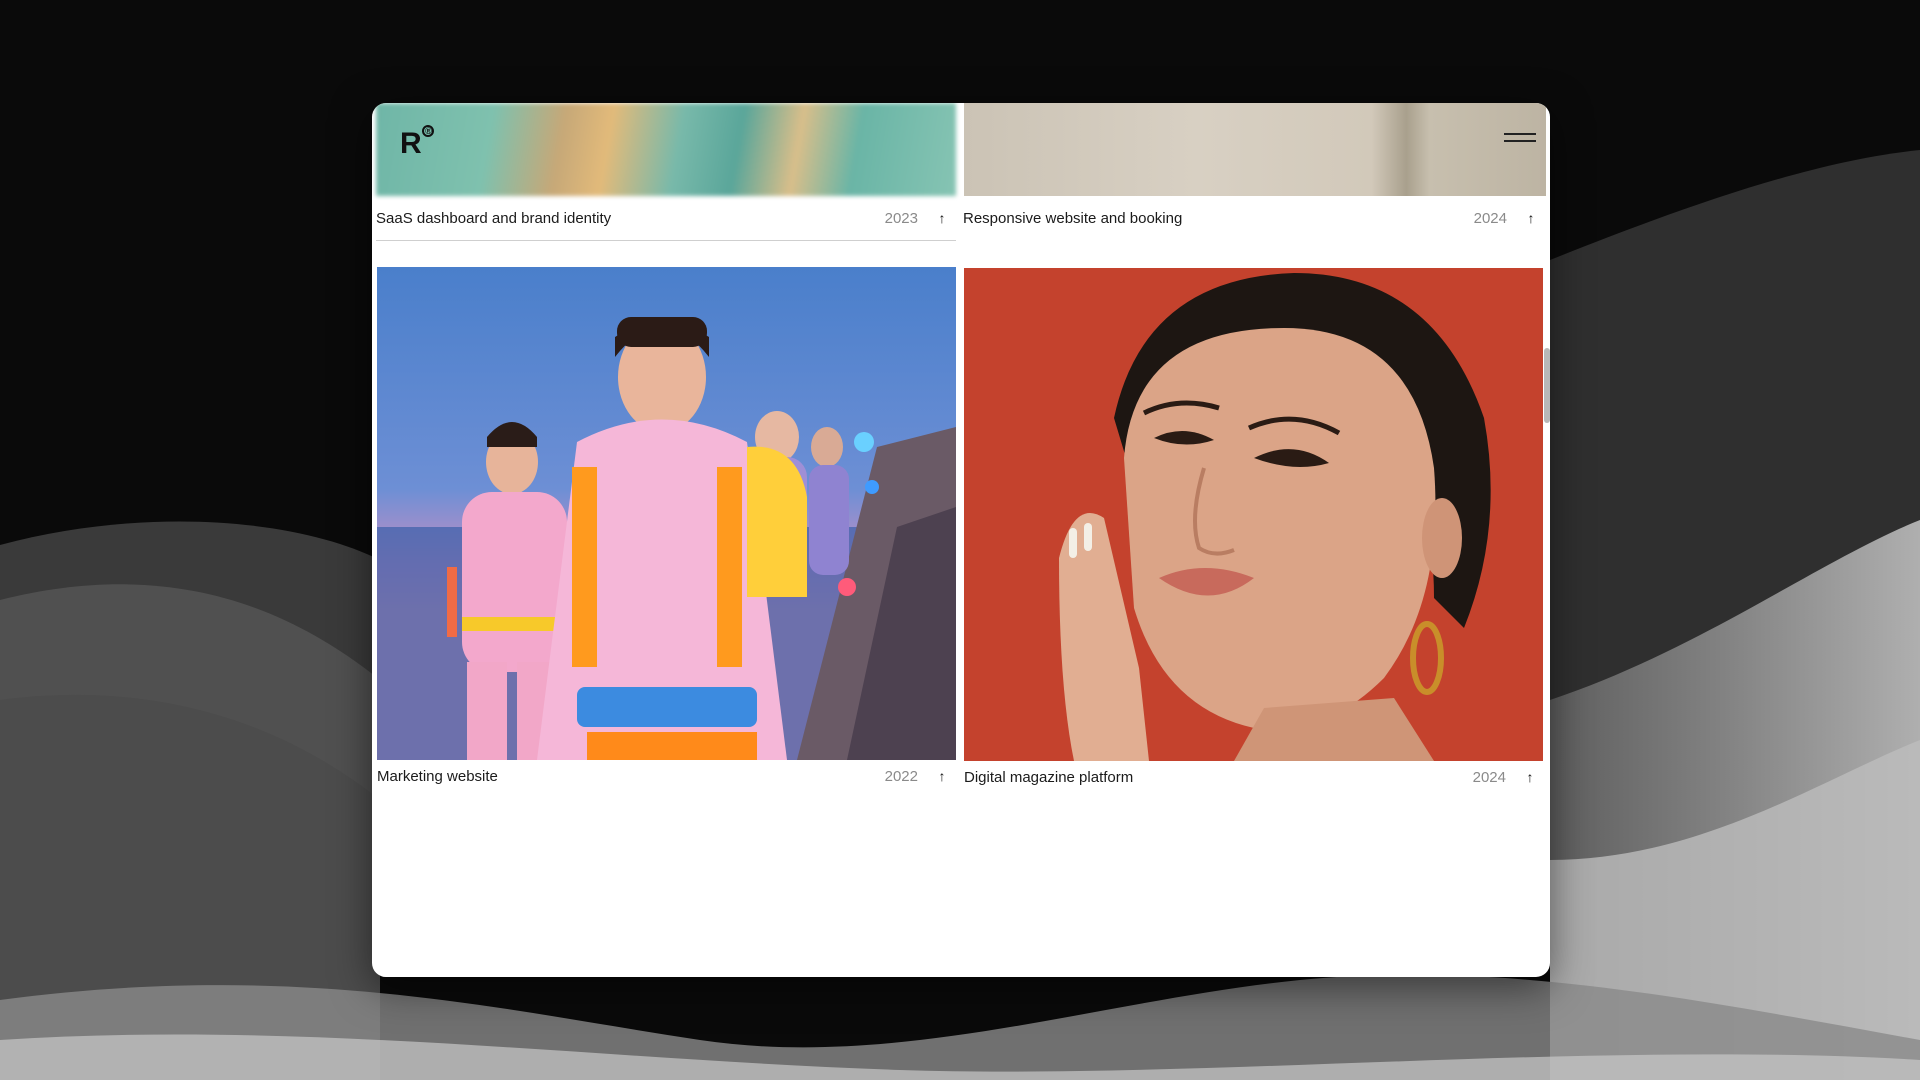  Describe the element at coordinates (1255, 149) in the screenshot. I see `project-image-booking` at that location.